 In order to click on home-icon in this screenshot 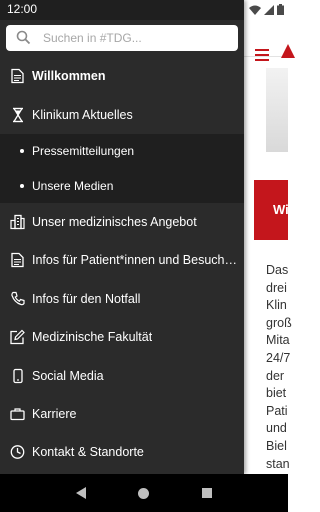, I will do `click(144, 493)`.